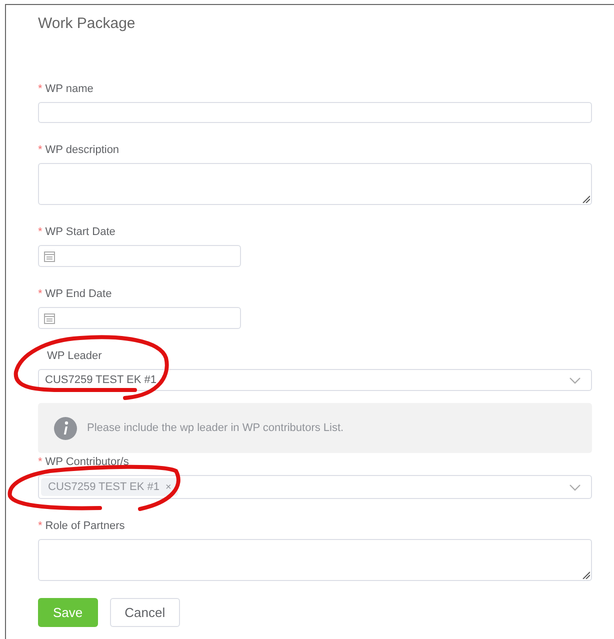  I want to click on field-label: WP Contributor/s, so click(87, 462).